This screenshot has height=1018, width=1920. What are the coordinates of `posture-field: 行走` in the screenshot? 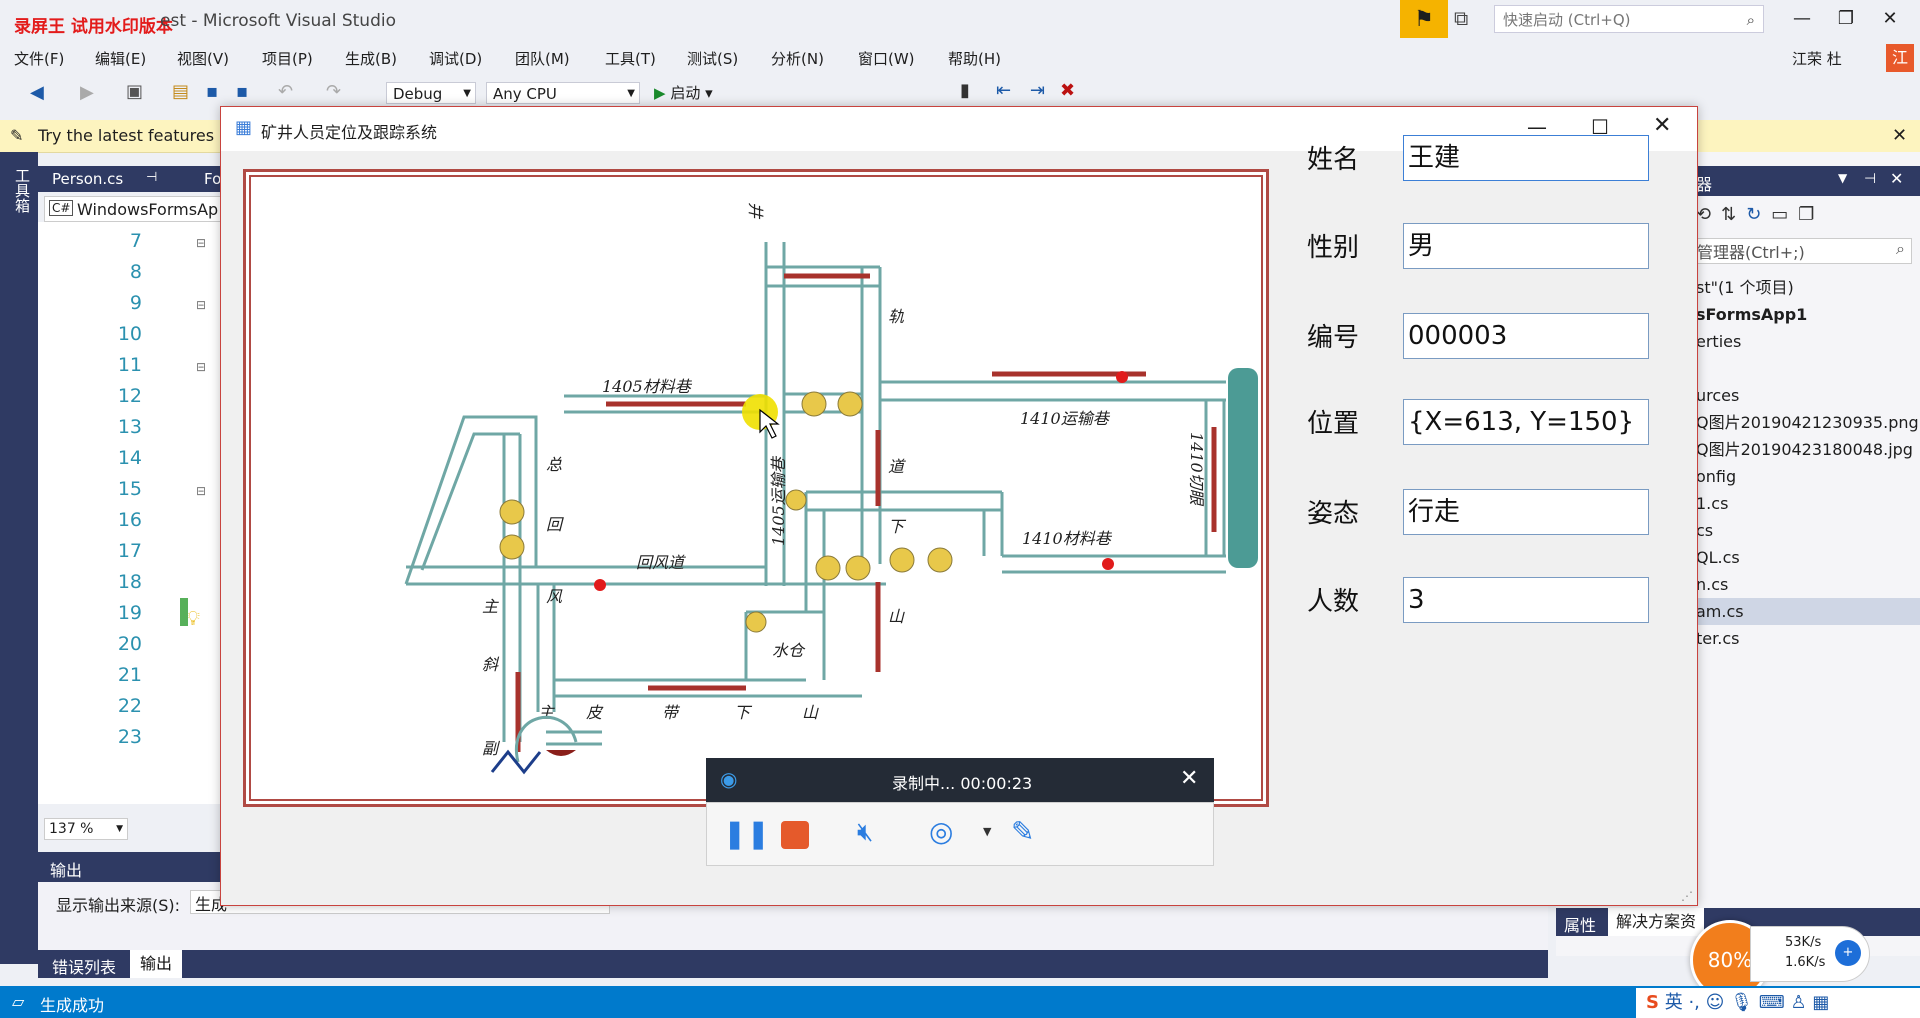 It's located at (1526, 512).